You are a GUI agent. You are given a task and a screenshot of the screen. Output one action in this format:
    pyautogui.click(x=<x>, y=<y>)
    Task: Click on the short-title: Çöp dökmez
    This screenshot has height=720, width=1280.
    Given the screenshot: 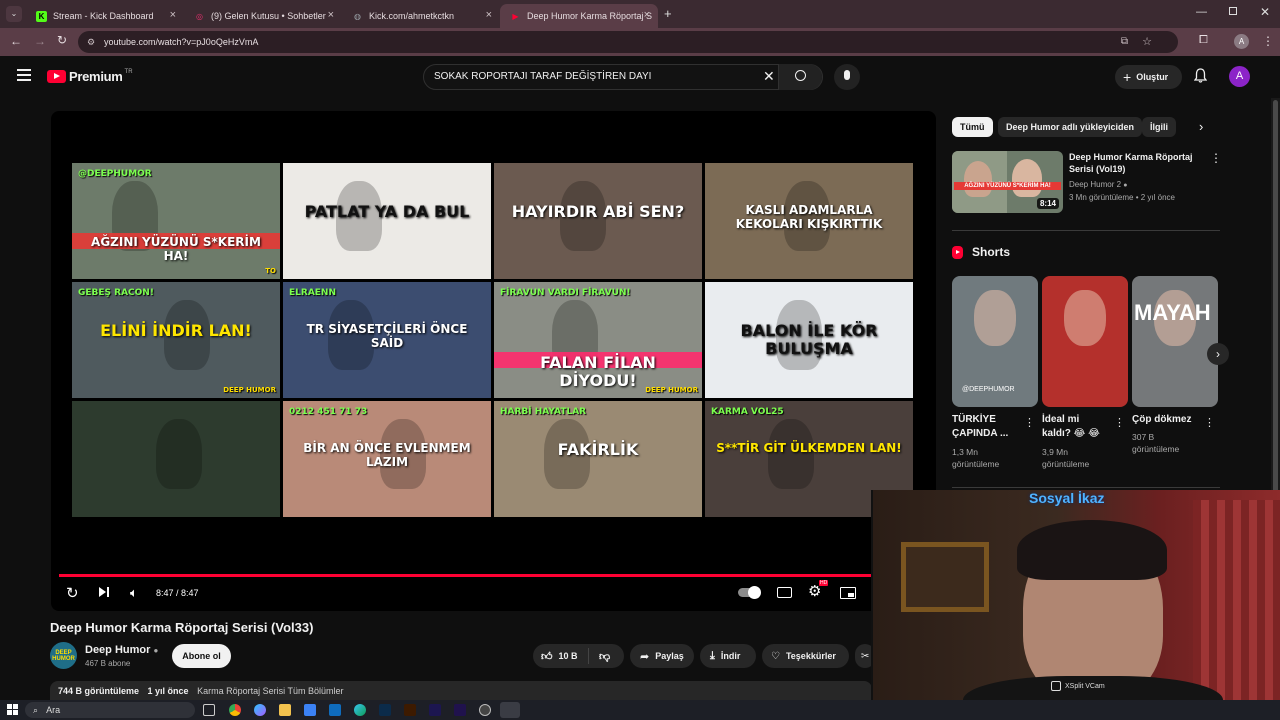 What is the action you would take?
    pyautogui.click(x=1164, y=420)
    